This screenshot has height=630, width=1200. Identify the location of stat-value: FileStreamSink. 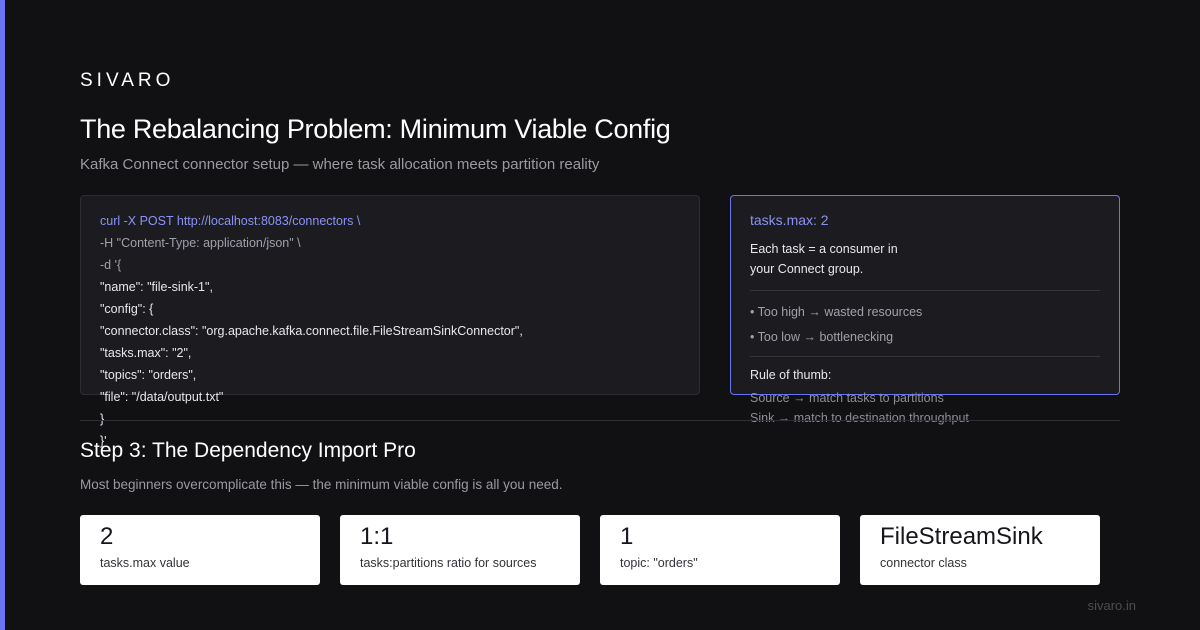
(961, 536).